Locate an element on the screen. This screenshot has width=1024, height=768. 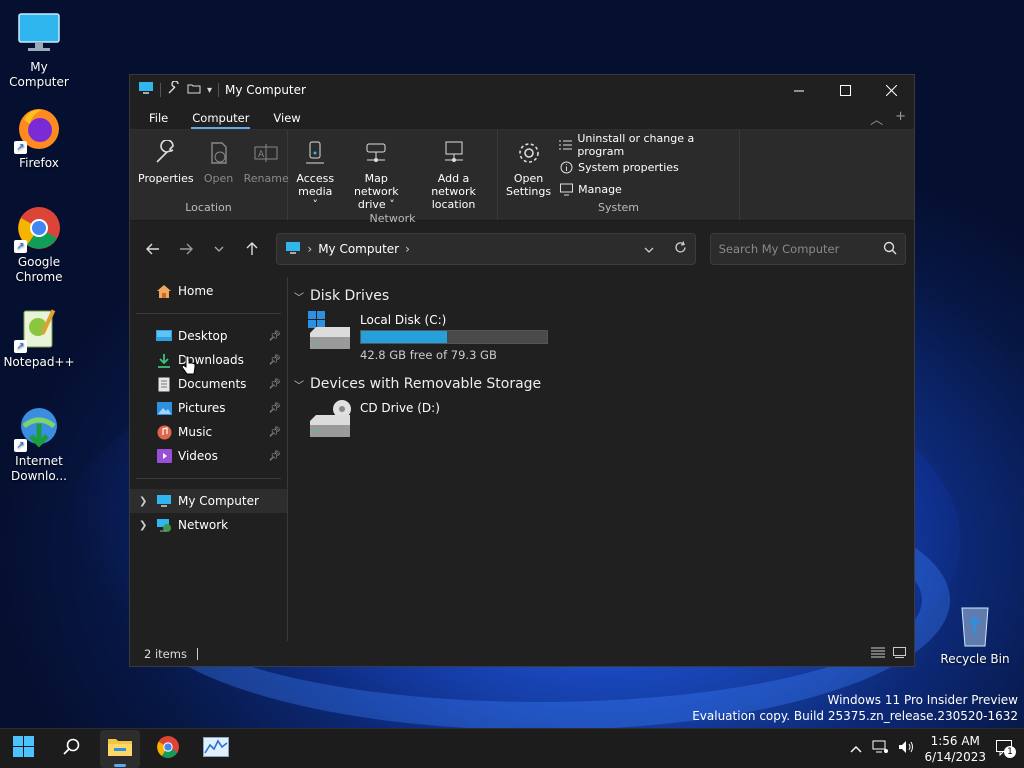
drive-cd-d: CD Drive (D:) is located at coordinates (604, 430).